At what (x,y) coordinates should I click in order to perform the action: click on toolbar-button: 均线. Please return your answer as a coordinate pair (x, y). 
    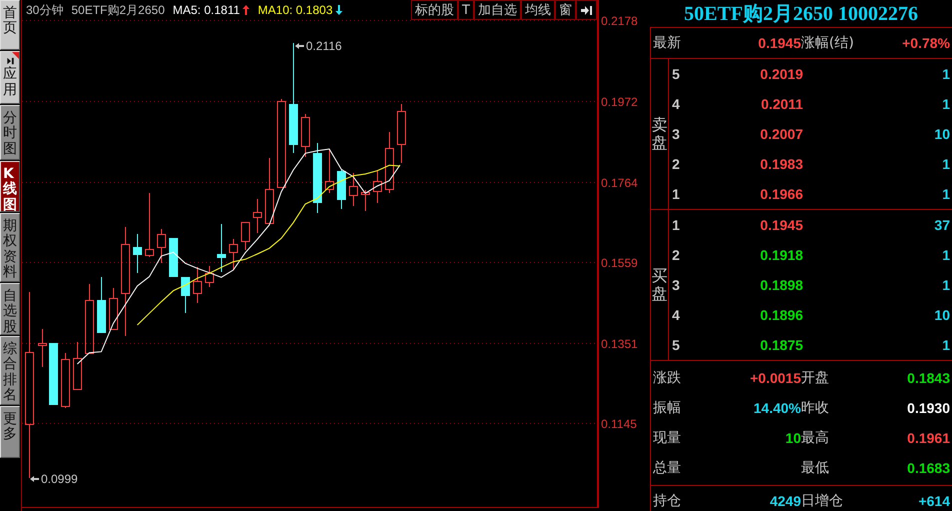
    Looking at the image, I should click on (538, 10).